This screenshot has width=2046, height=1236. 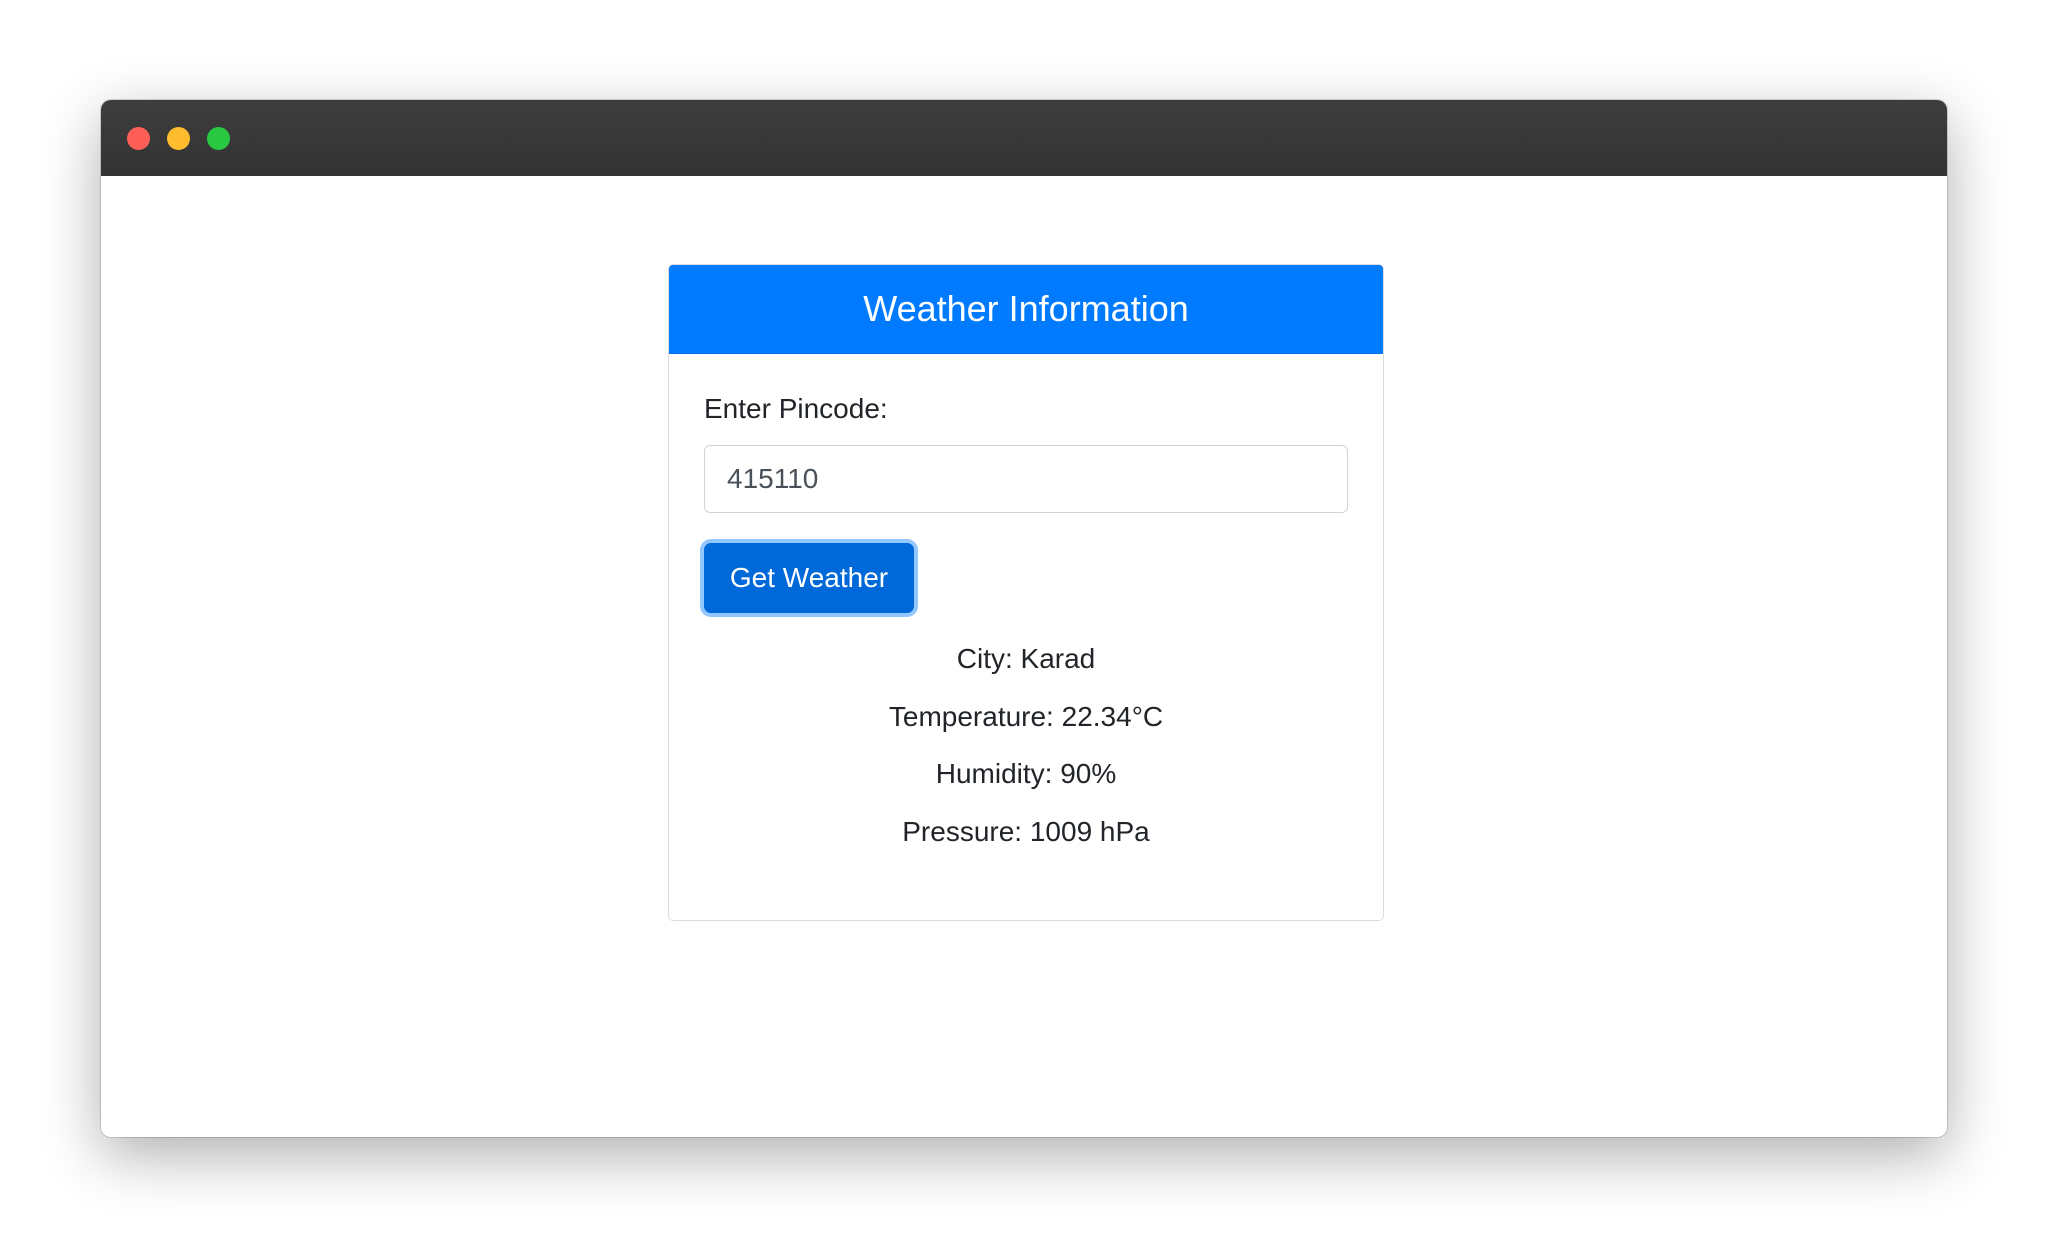 I want to click on city-result: City: Karad, so click(x=1026, y=658).